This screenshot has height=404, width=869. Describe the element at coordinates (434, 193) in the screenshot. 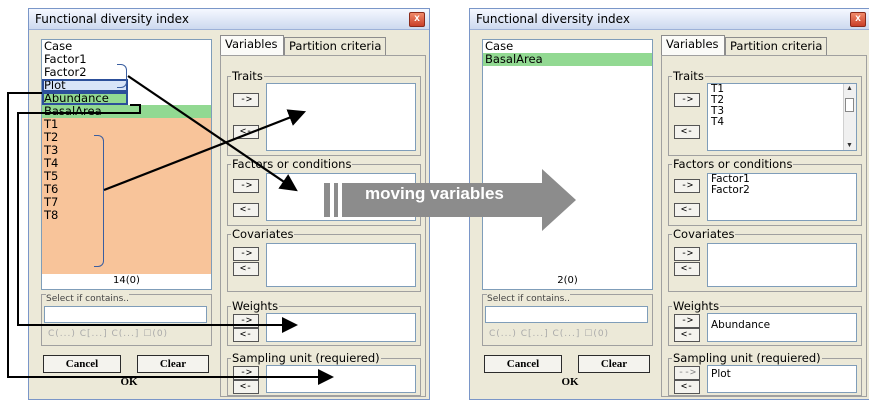

I see `banner-text: moving variables` at that location.